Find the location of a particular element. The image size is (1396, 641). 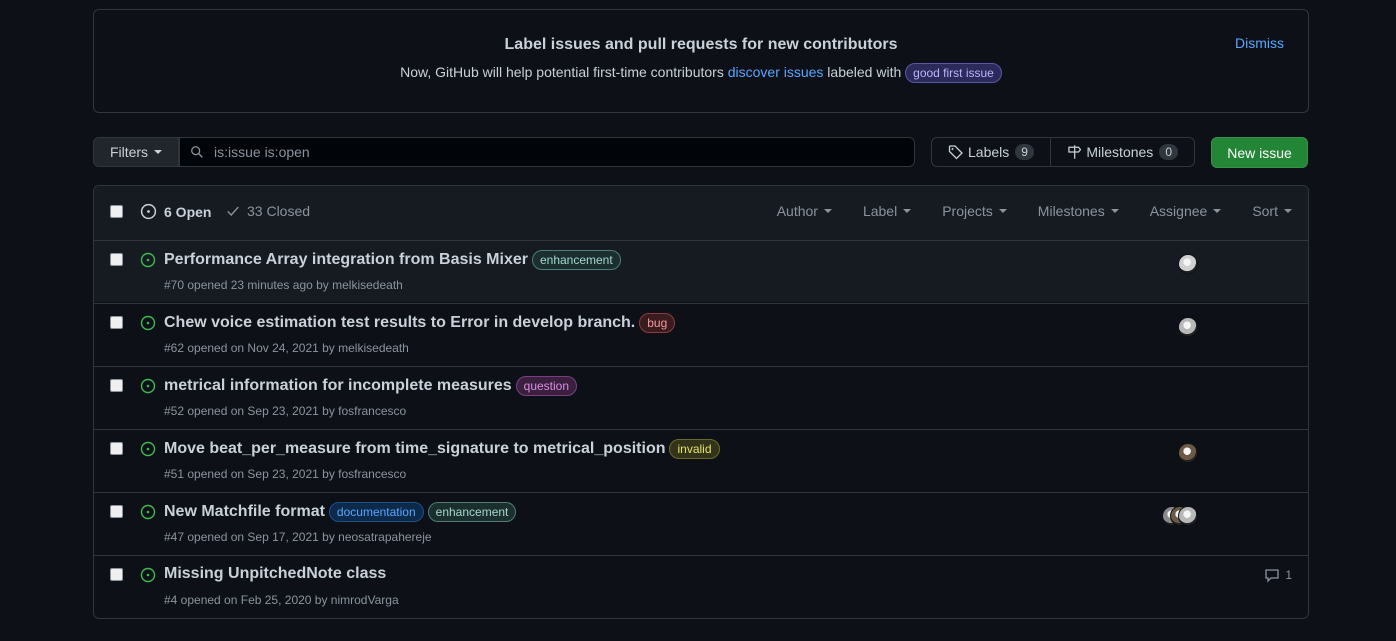

labels-label: Labels is located at coordinates (989, 152).